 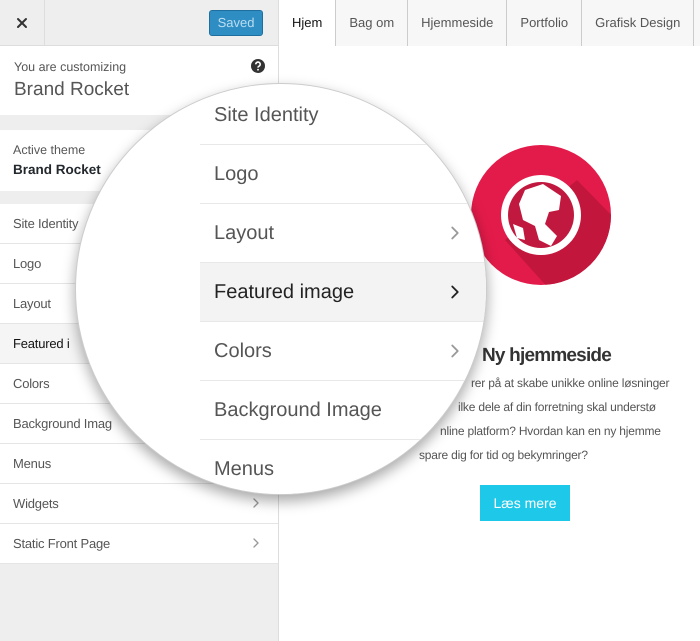 What do you see at coordinates (258, 66) in the screenshot?
I see `help-icon` at bounding box center [258, 66].